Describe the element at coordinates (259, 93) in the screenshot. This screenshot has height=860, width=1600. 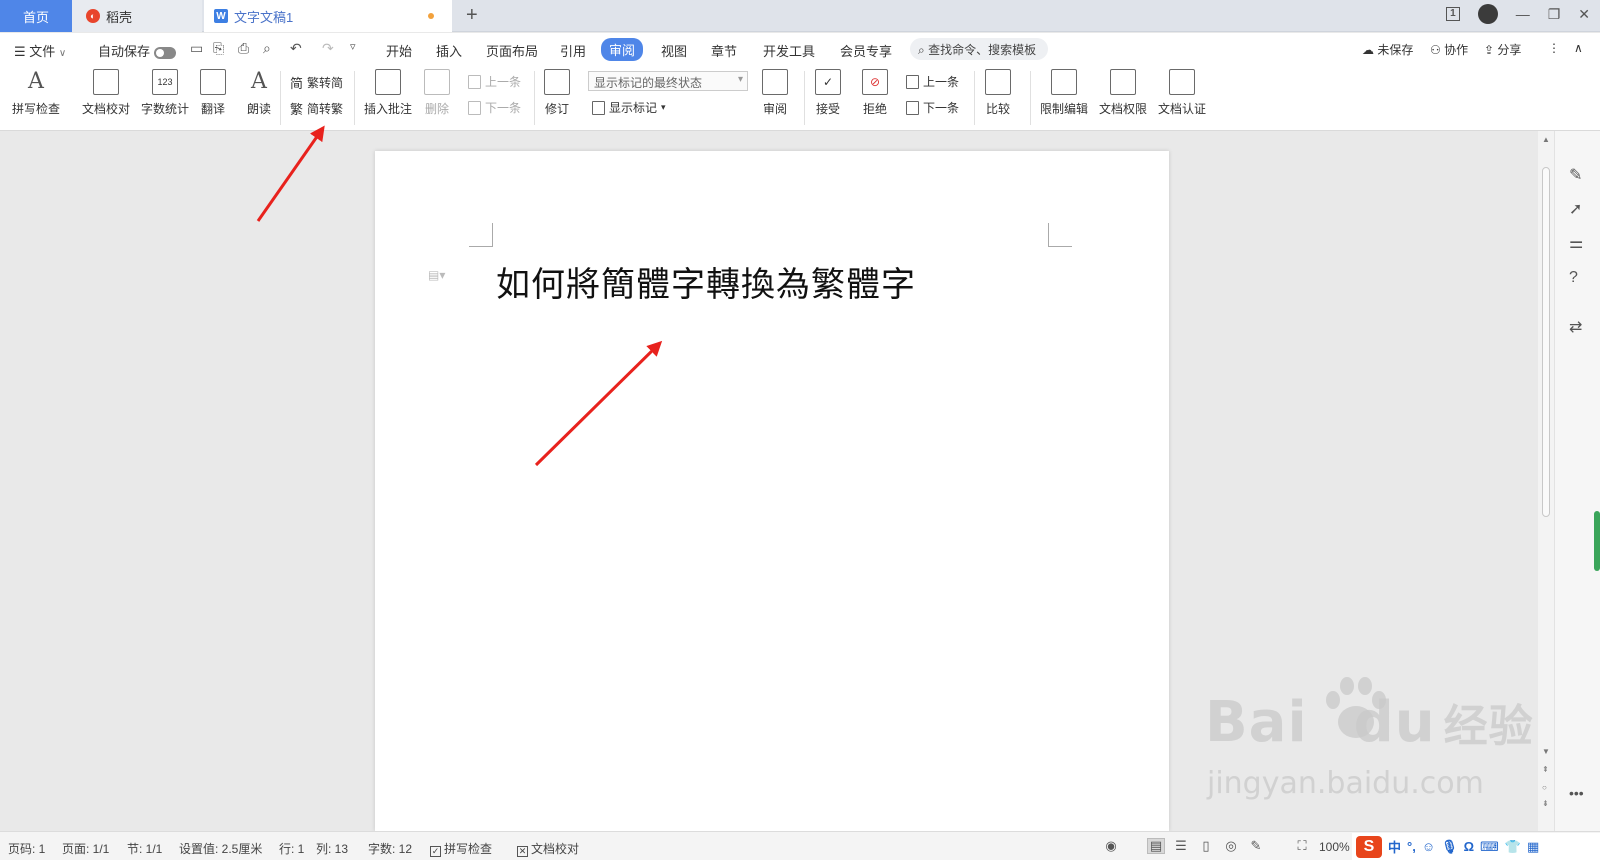
I see `read-aloud-button: A 朗读` at that location.